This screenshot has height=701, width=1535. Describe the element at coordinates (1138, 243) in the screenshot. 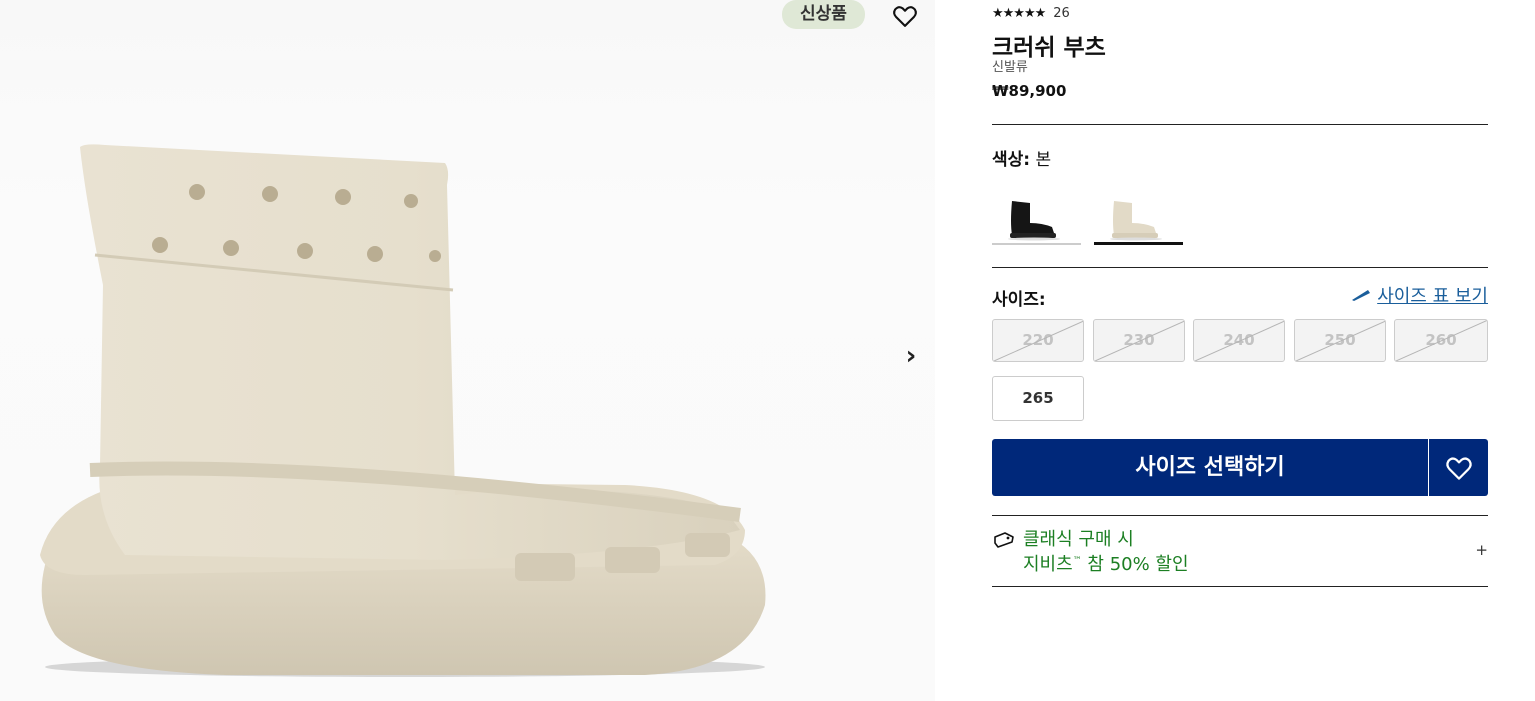

I see `swatch-indicator-selected` at that location.